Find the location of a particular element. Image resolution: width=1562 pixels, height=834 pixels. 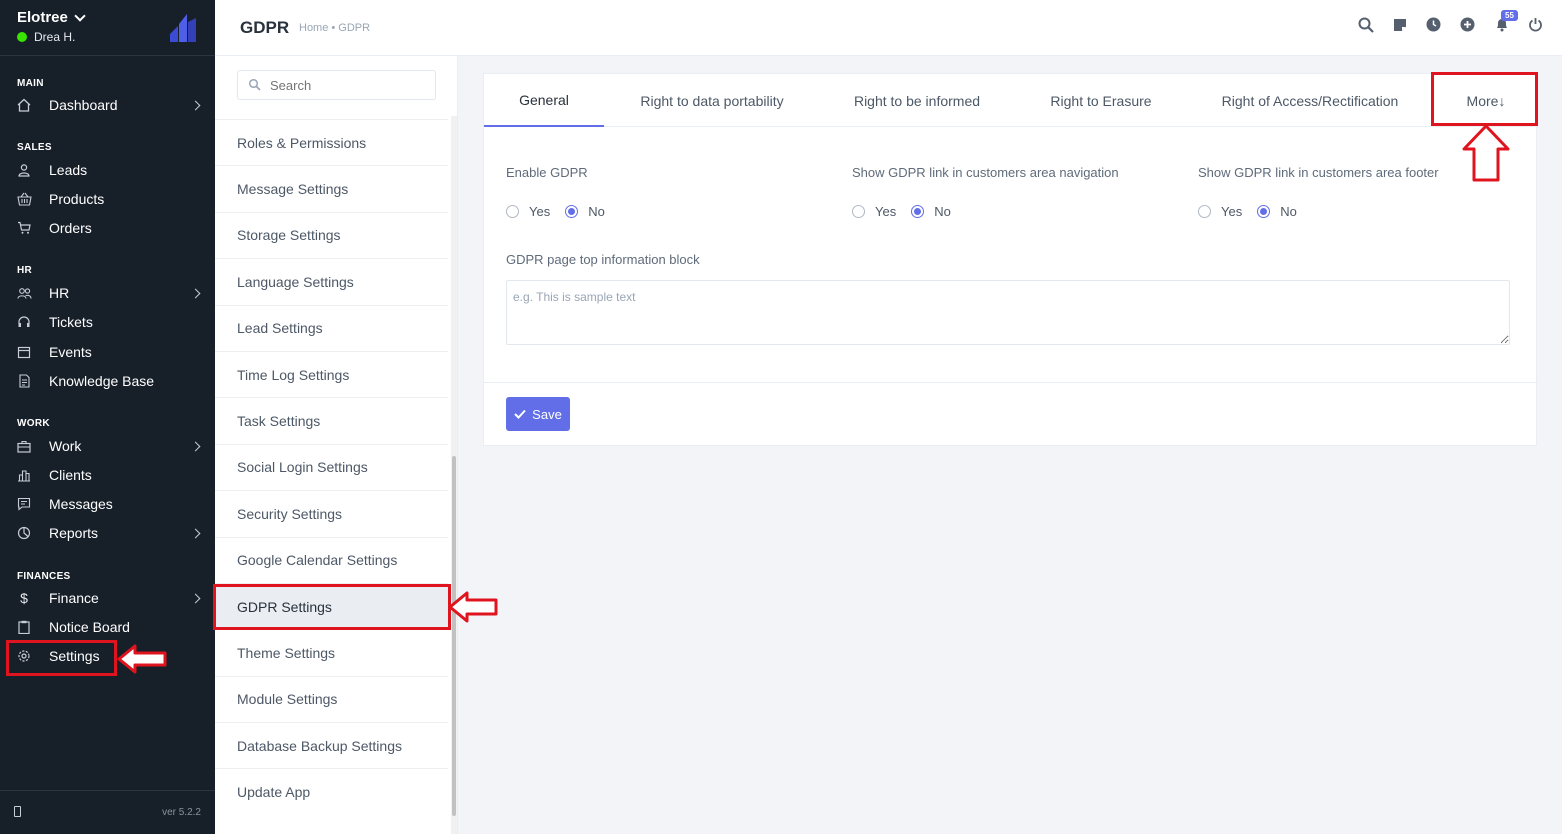

app-version: ver 5.2.2 is located at coordinates (181, 812).